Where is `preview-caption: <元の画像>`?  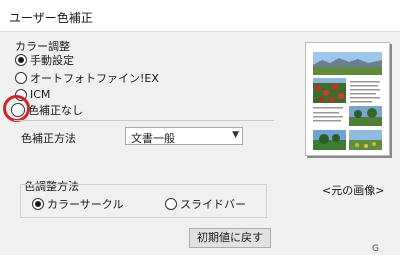 preview-caption: <元の画像> is located at coordinates (353, 190).